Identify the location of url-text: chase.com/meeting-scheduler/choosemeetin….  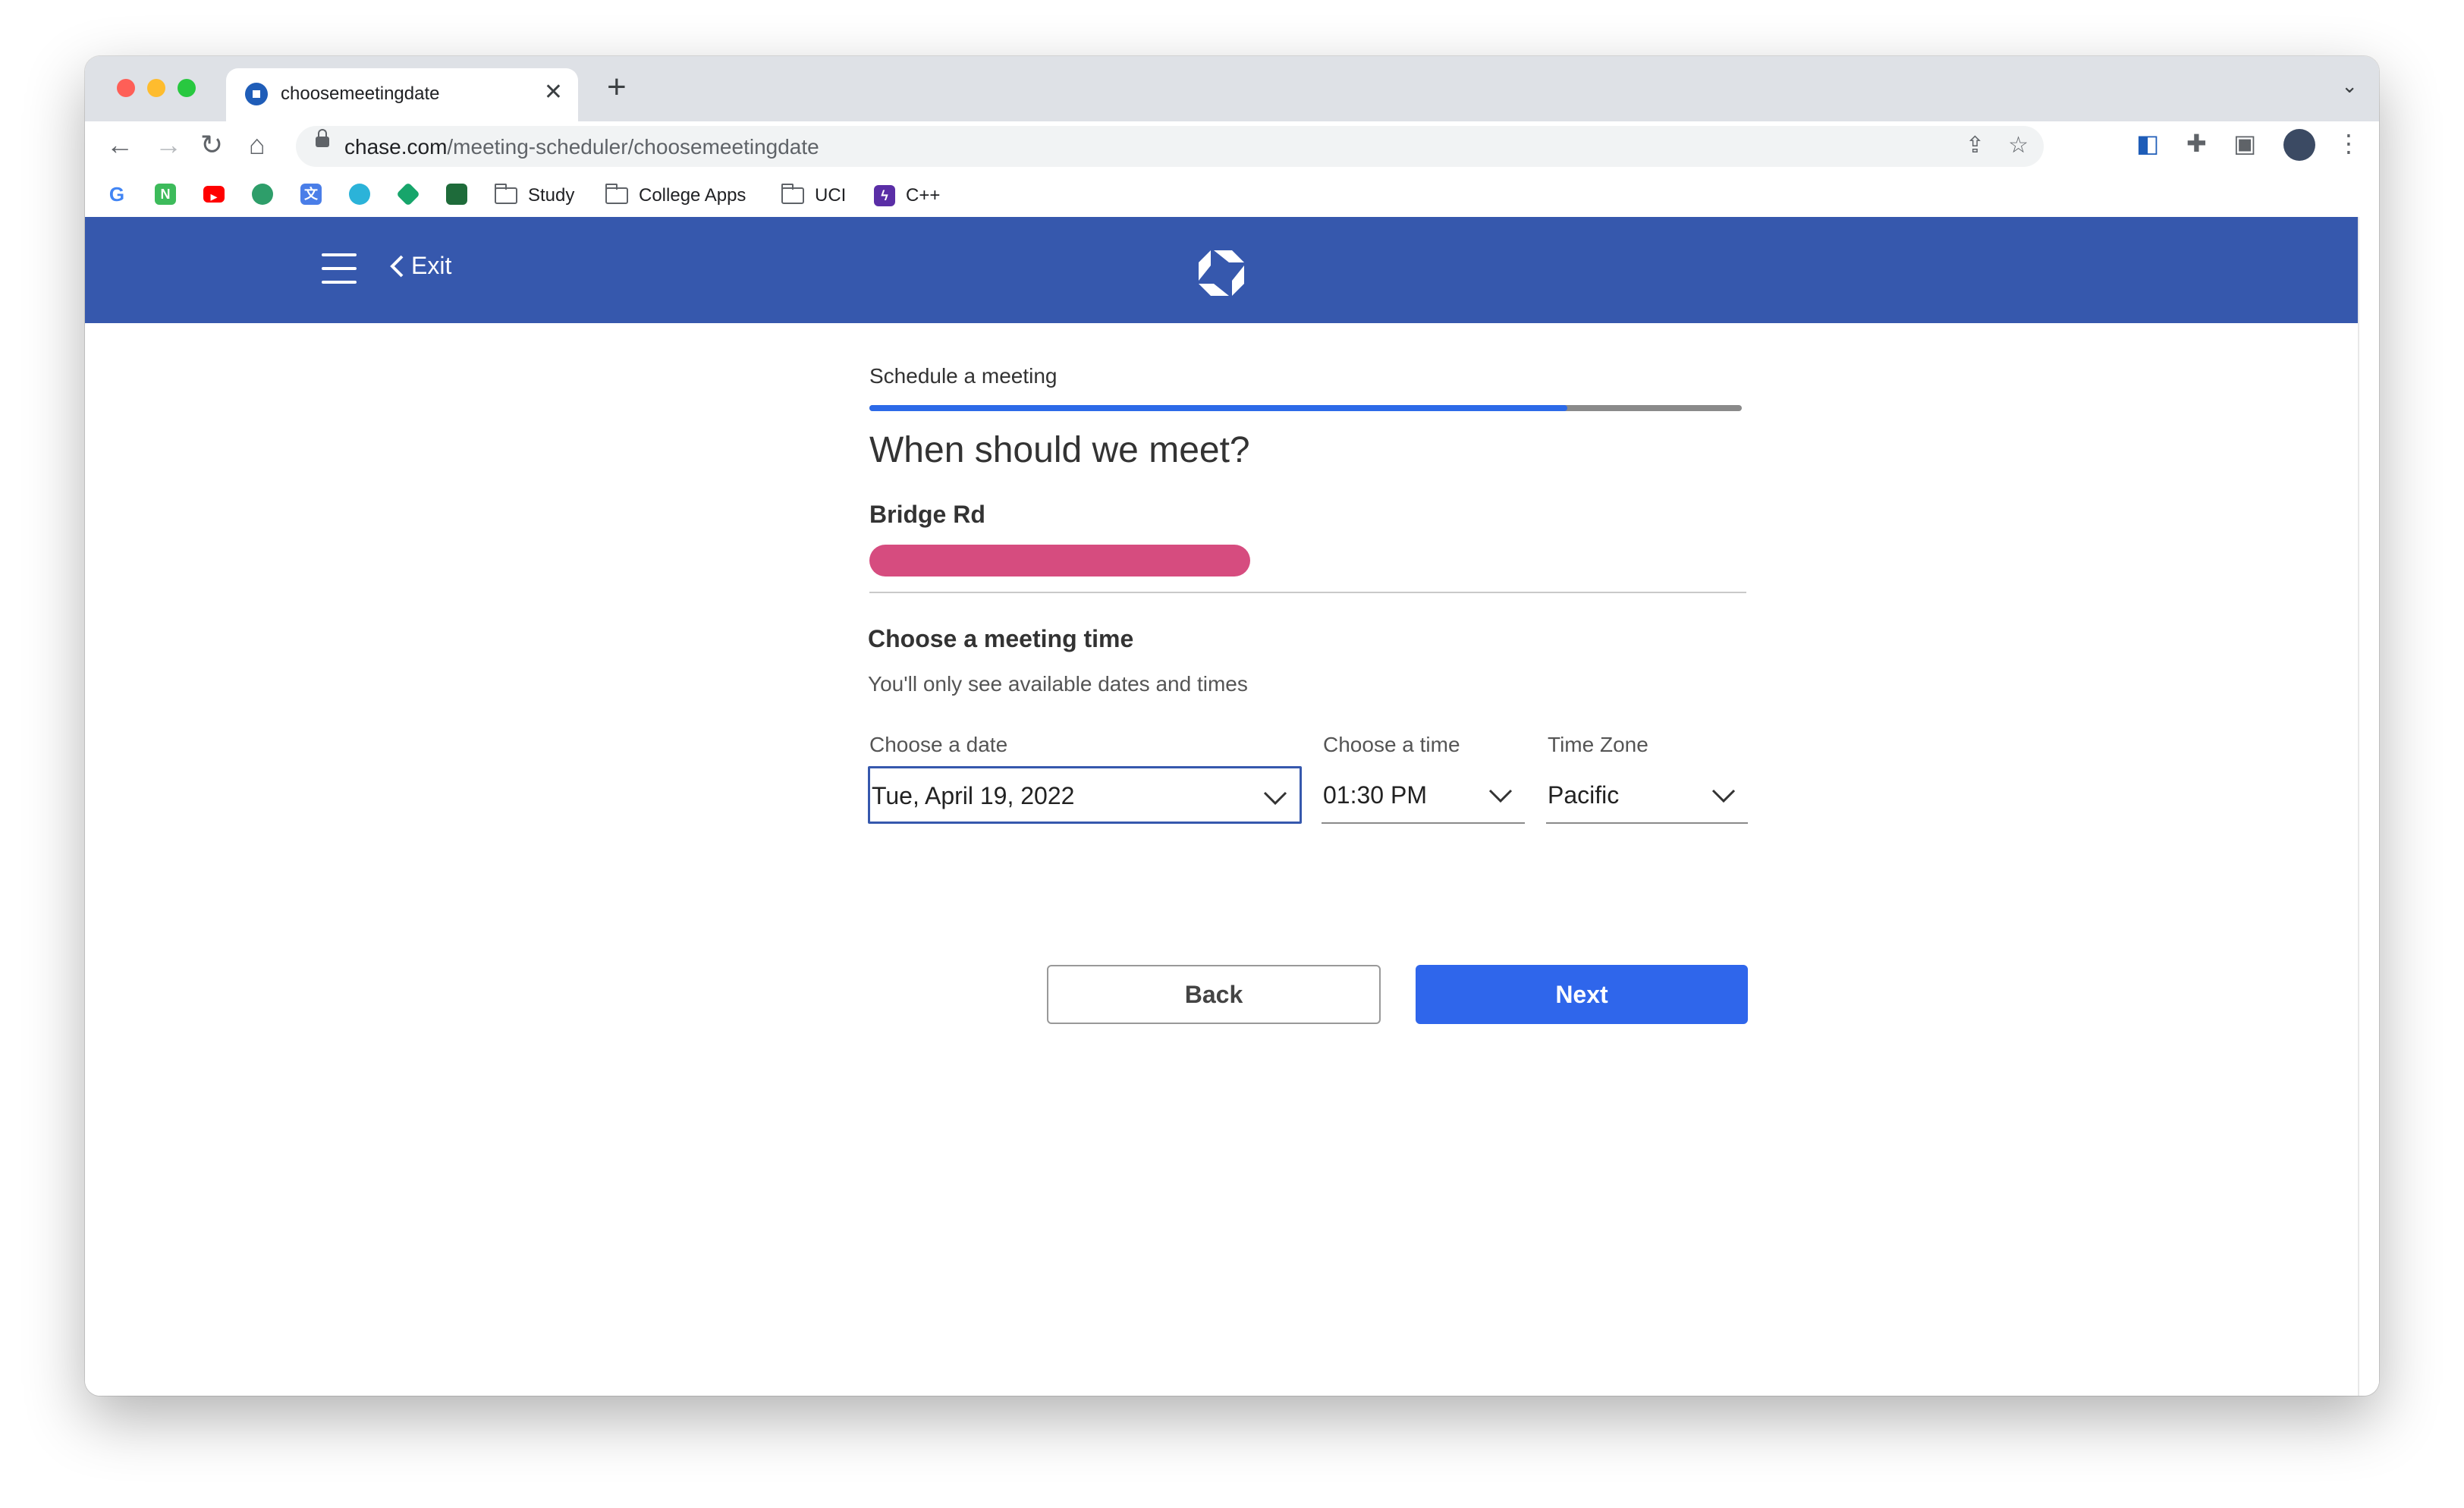
(581, 147).